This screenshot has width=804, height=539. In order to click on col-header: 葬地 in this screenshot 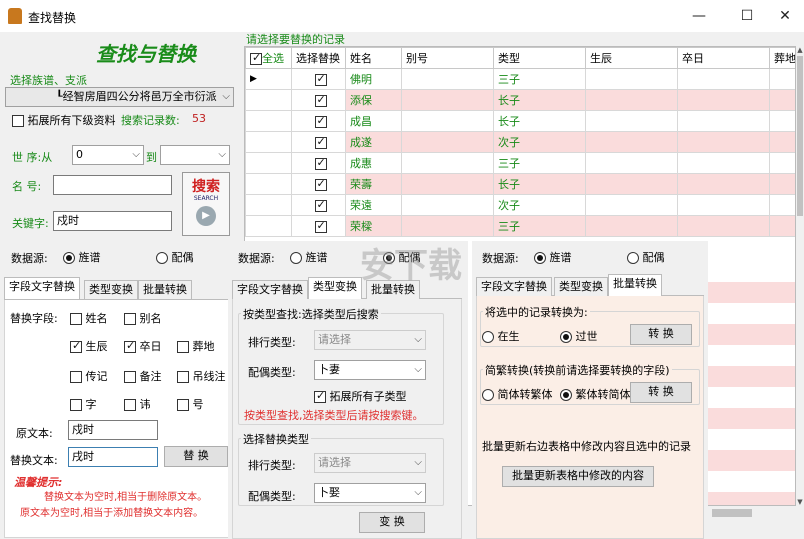, I will do `click(782, 58)`.